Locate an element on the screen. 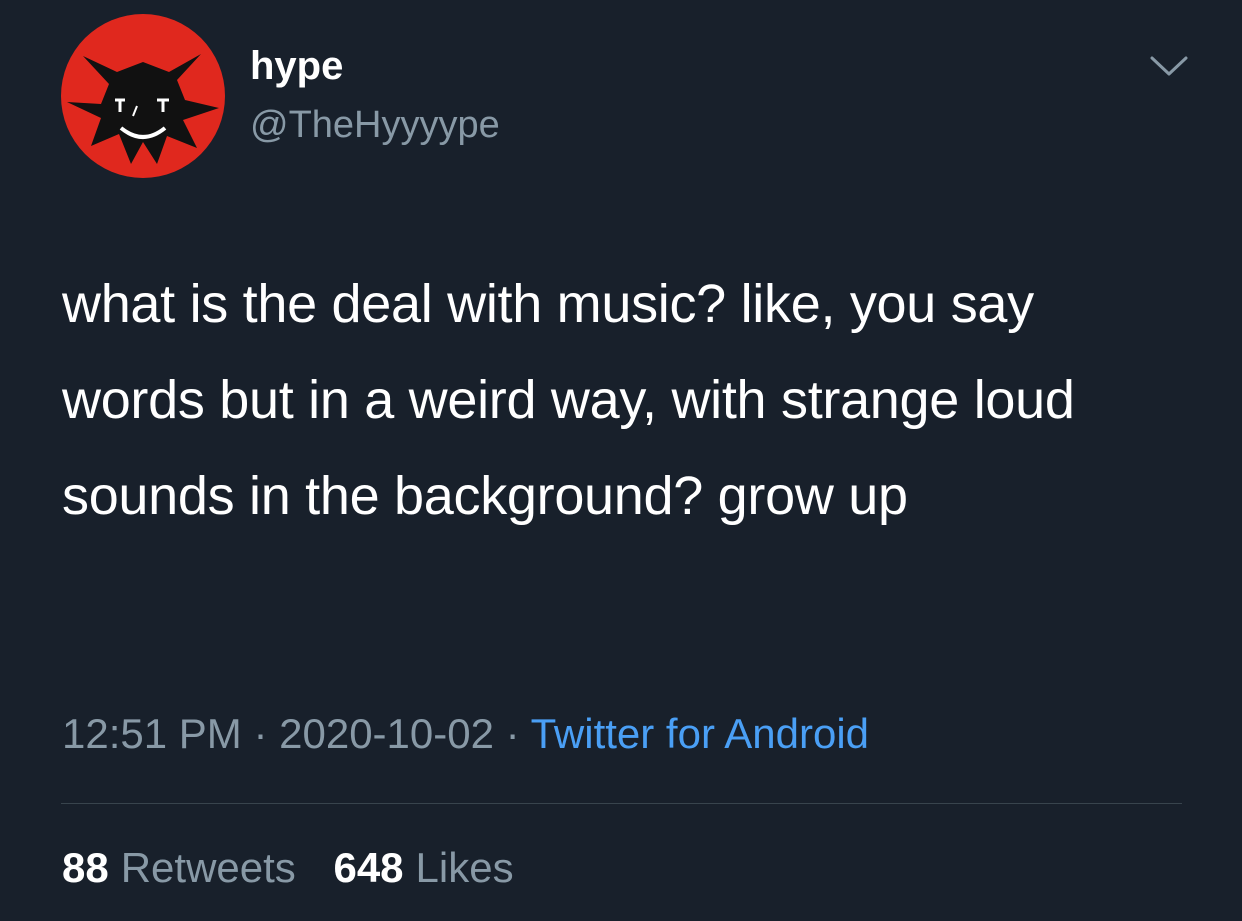 The image size is (1242, 921). likes-stat: 648 Likes is located at coordinates (423, 868).